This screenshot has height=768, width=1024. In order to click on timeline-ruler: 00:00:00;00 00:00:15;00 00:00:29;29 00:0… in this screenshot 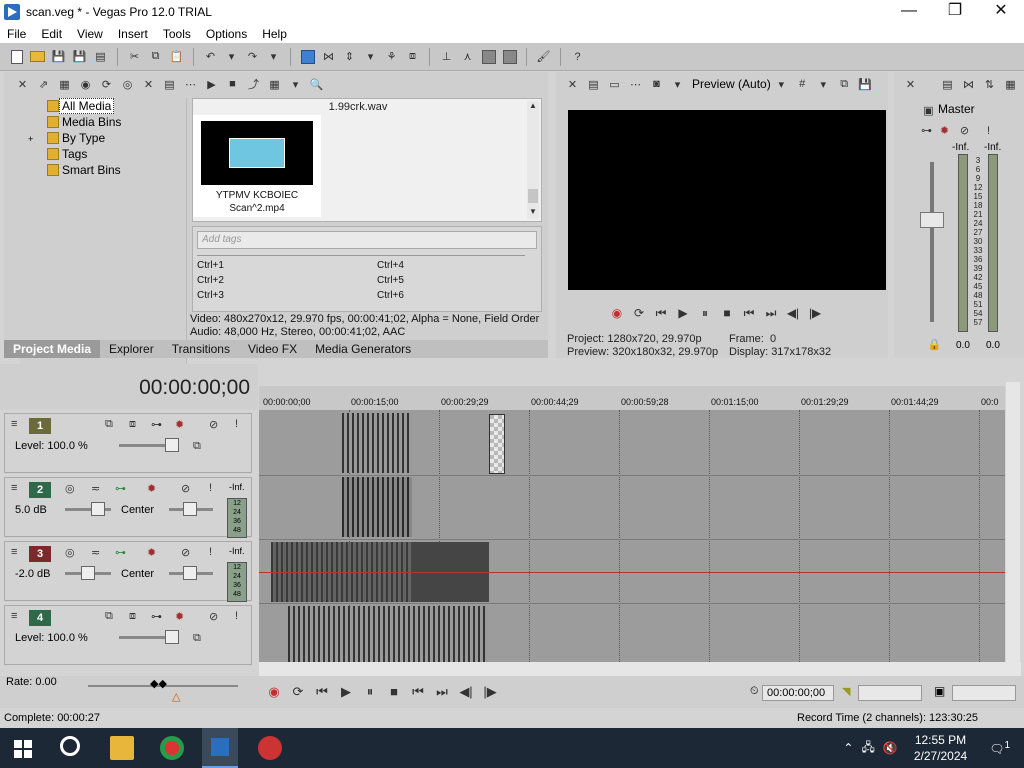, I will do `click(632, 398)`.